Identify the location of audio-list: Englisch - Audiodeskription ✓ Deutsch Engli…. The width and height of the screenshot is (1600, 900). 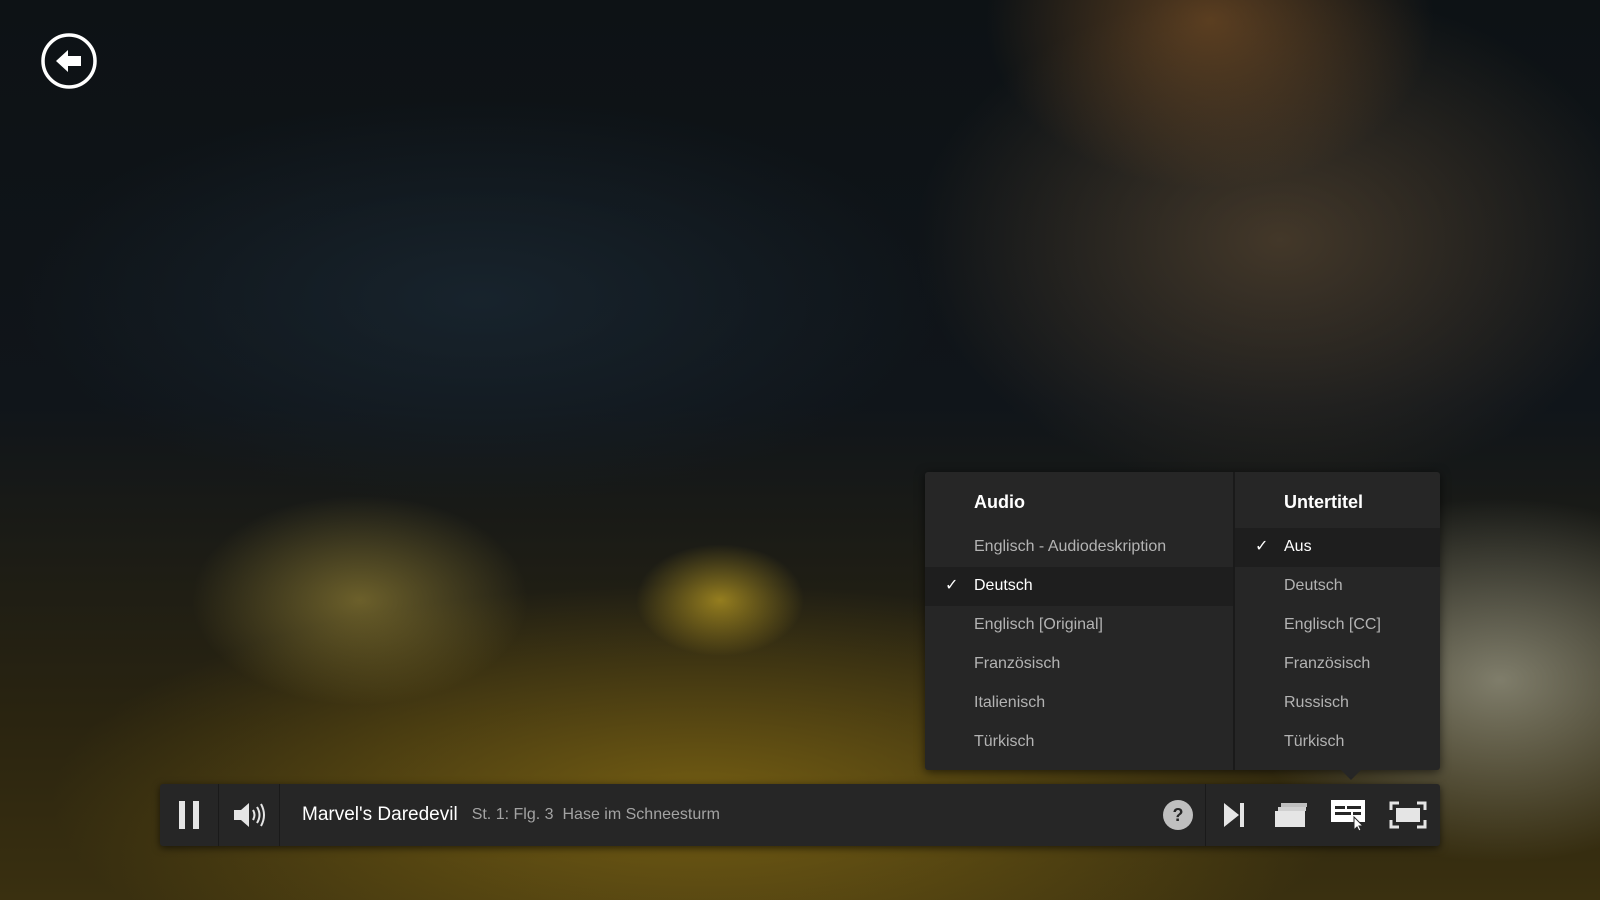
(1079, 645).